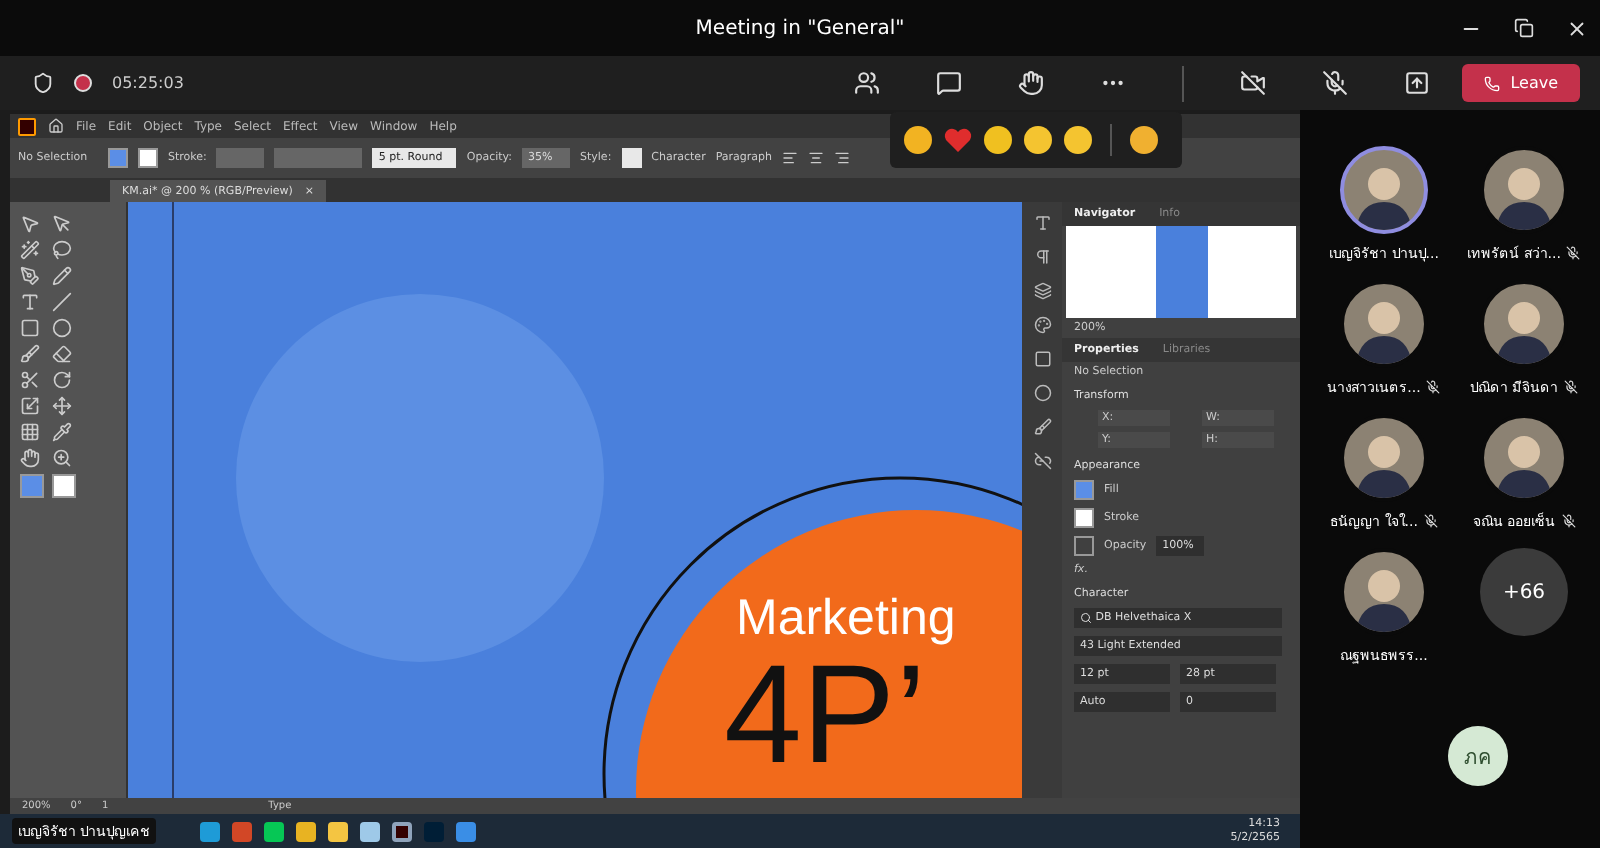 Image resolution: width=1600 pixels, height=848 pixels. What do you see at coordinates (30, 432) in the screenshot?
I see `grid-icon` at bounding box center [30, 432].